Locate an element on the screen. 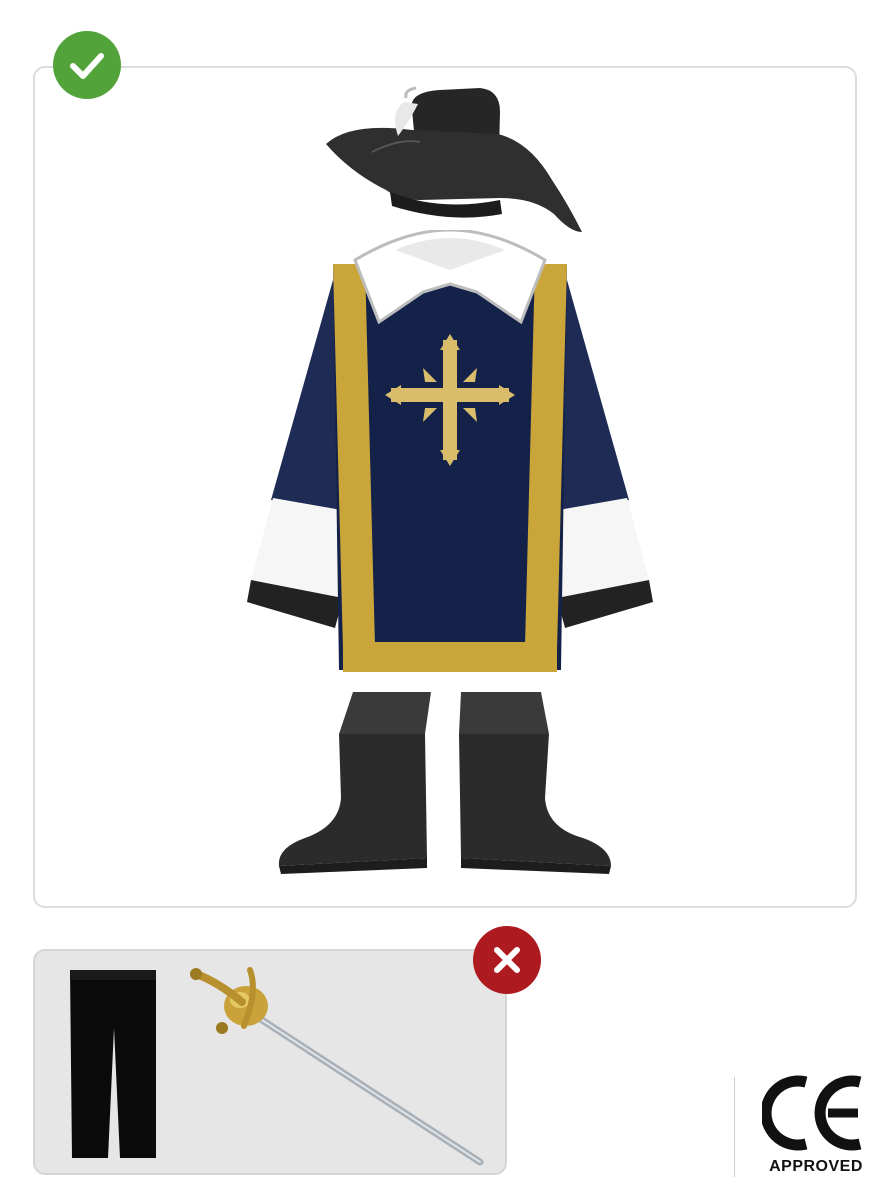  sword-icon is located at coordinates (337, 1066).